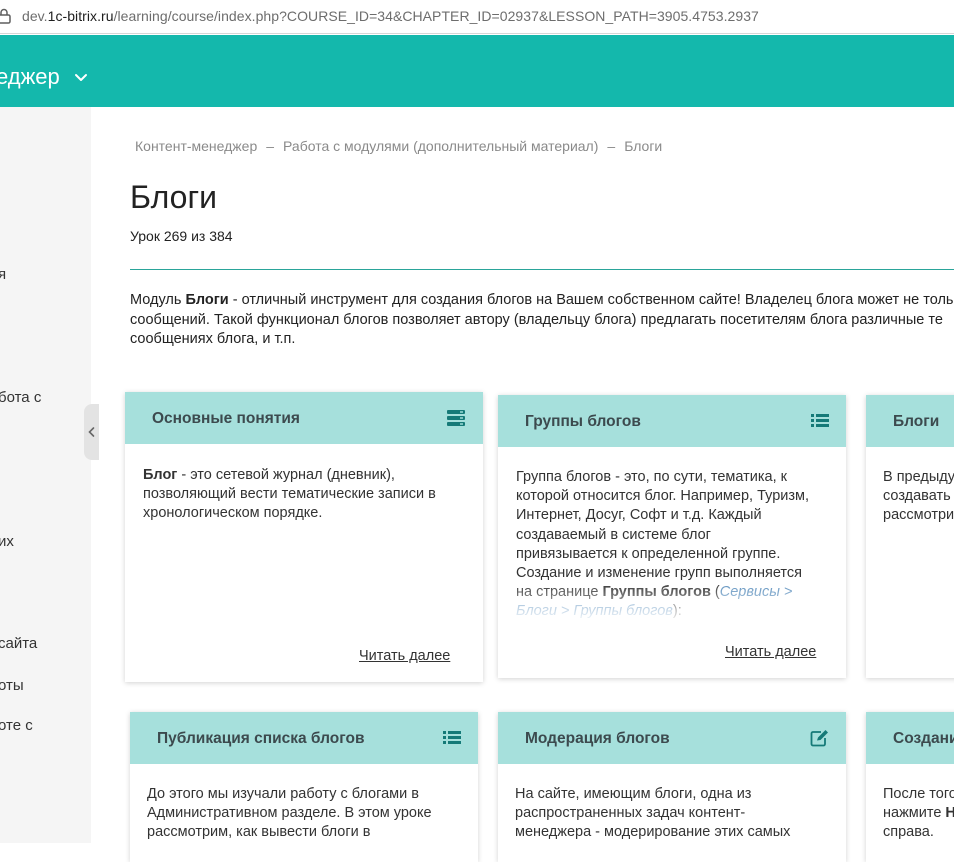 This screenshot has height=862, width=954. What do you see at coordinates (30, 77) in the screenshot?
I see `course-title: еджер` at bounding box center [30, 77].